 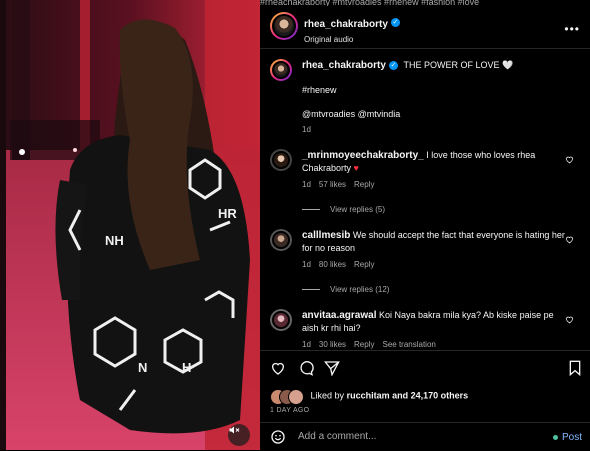 I want to click on add-comment-bar: Post, so click(x=425, y=436).